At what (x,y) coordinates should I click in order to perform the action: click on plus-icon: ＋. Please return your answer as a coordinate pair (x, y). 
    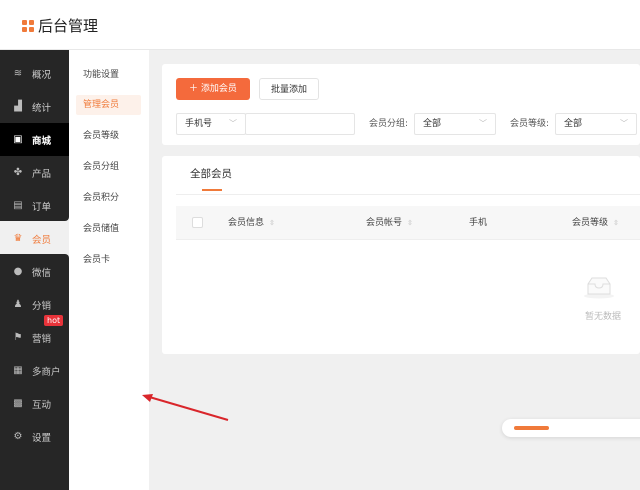
    Looking at the image, I should click on (195, 89).